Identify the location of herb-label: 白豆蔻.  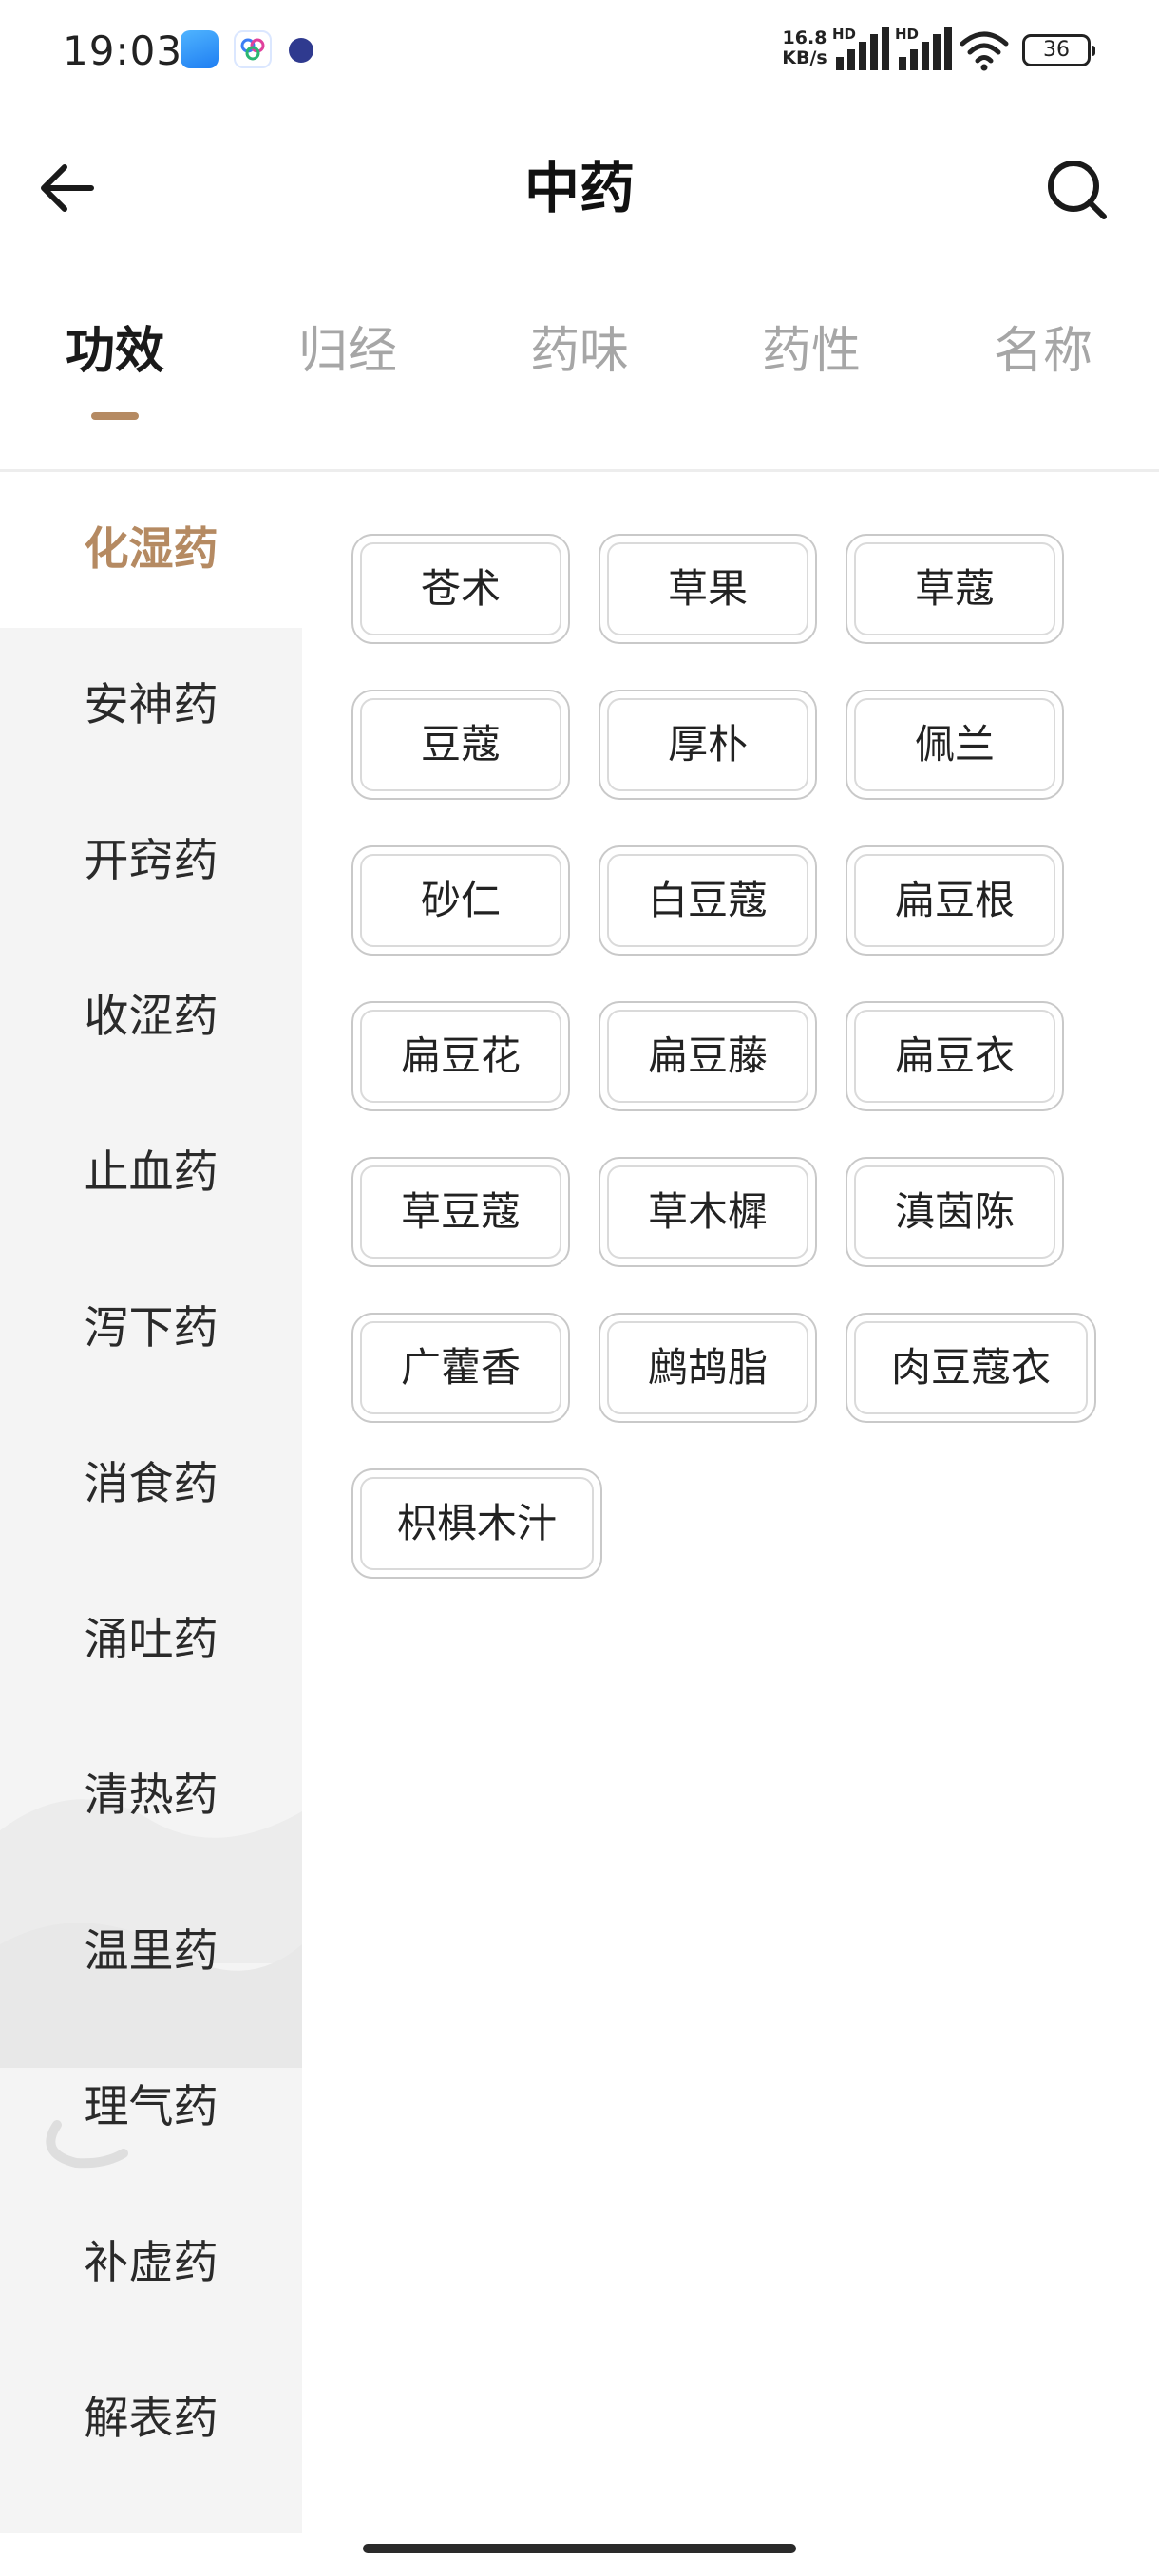
(707, 900).